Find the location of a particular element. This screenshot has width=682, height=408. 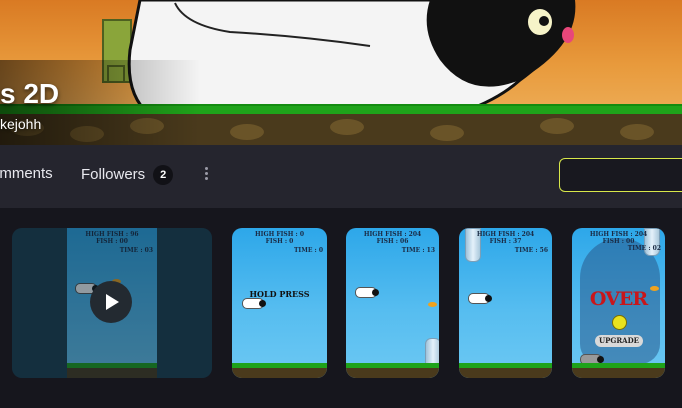

search-input is located at coordinates (620, 175).